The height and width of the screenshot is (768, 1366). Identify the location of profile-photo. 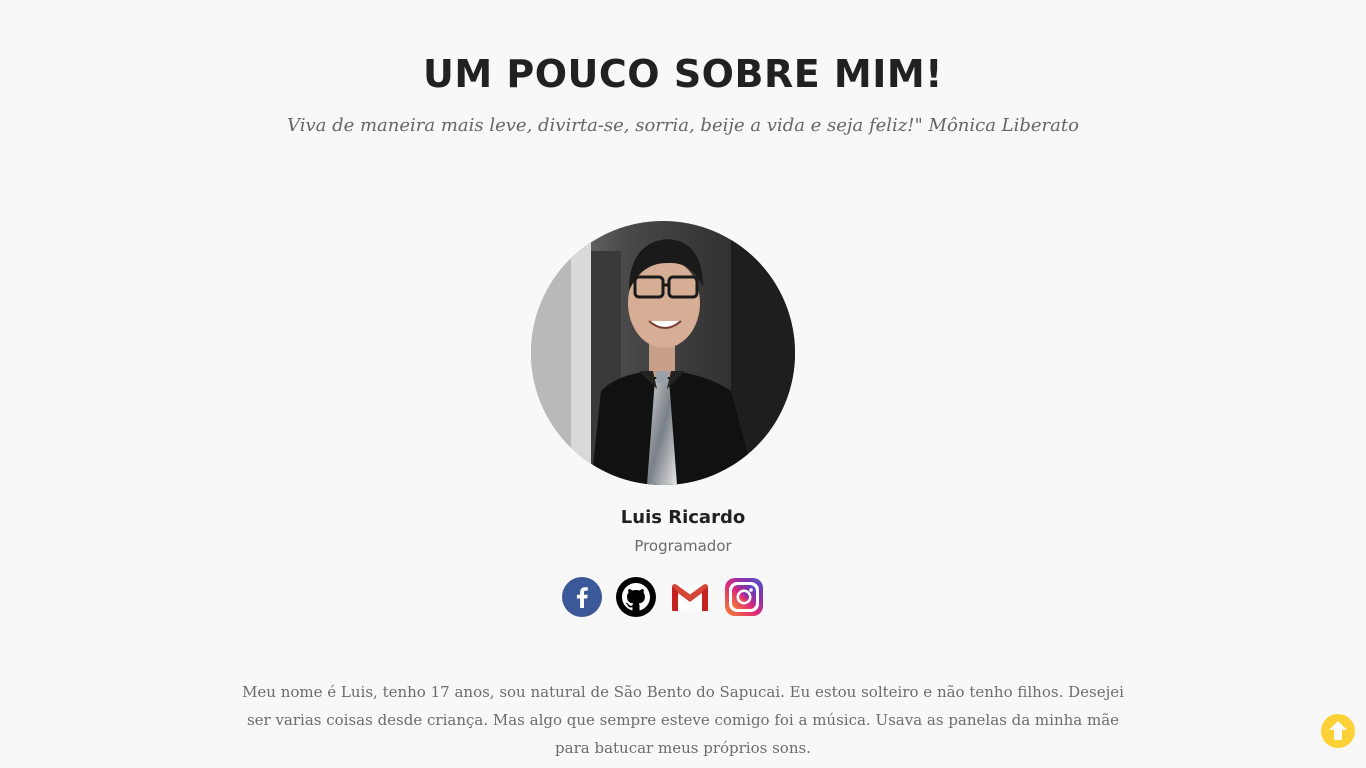
(663, 353).